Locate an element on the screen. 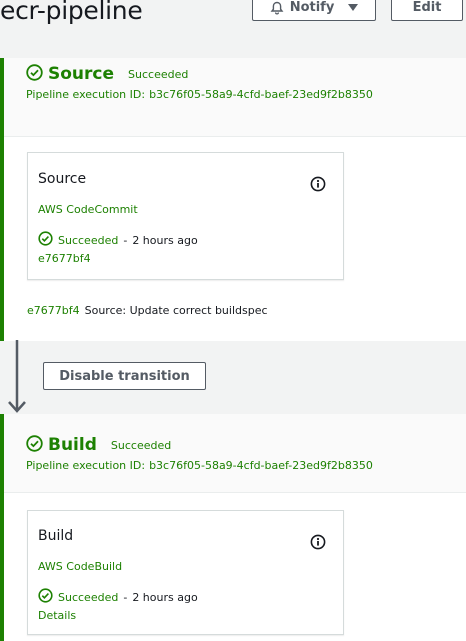 The image size is (466, 641). arrow-down-icon is located at coordinates (17, 379).